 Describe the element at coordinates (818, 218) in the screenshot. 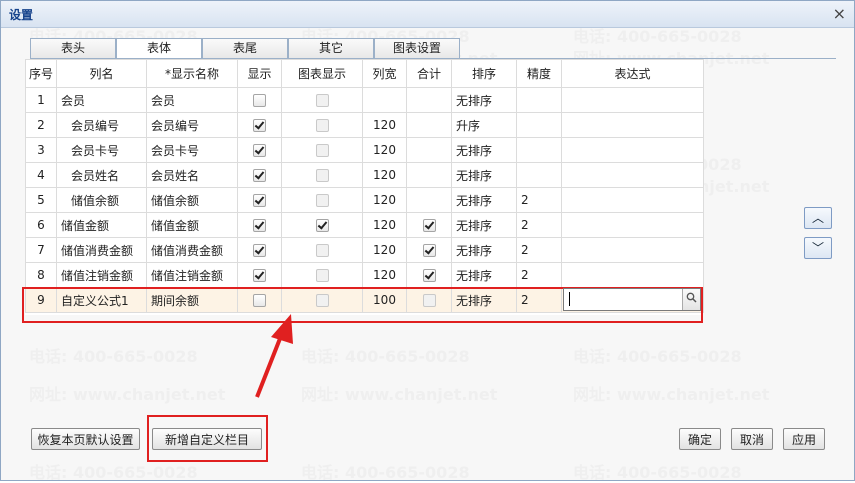

I see `move-up-button: ︿` at that location.